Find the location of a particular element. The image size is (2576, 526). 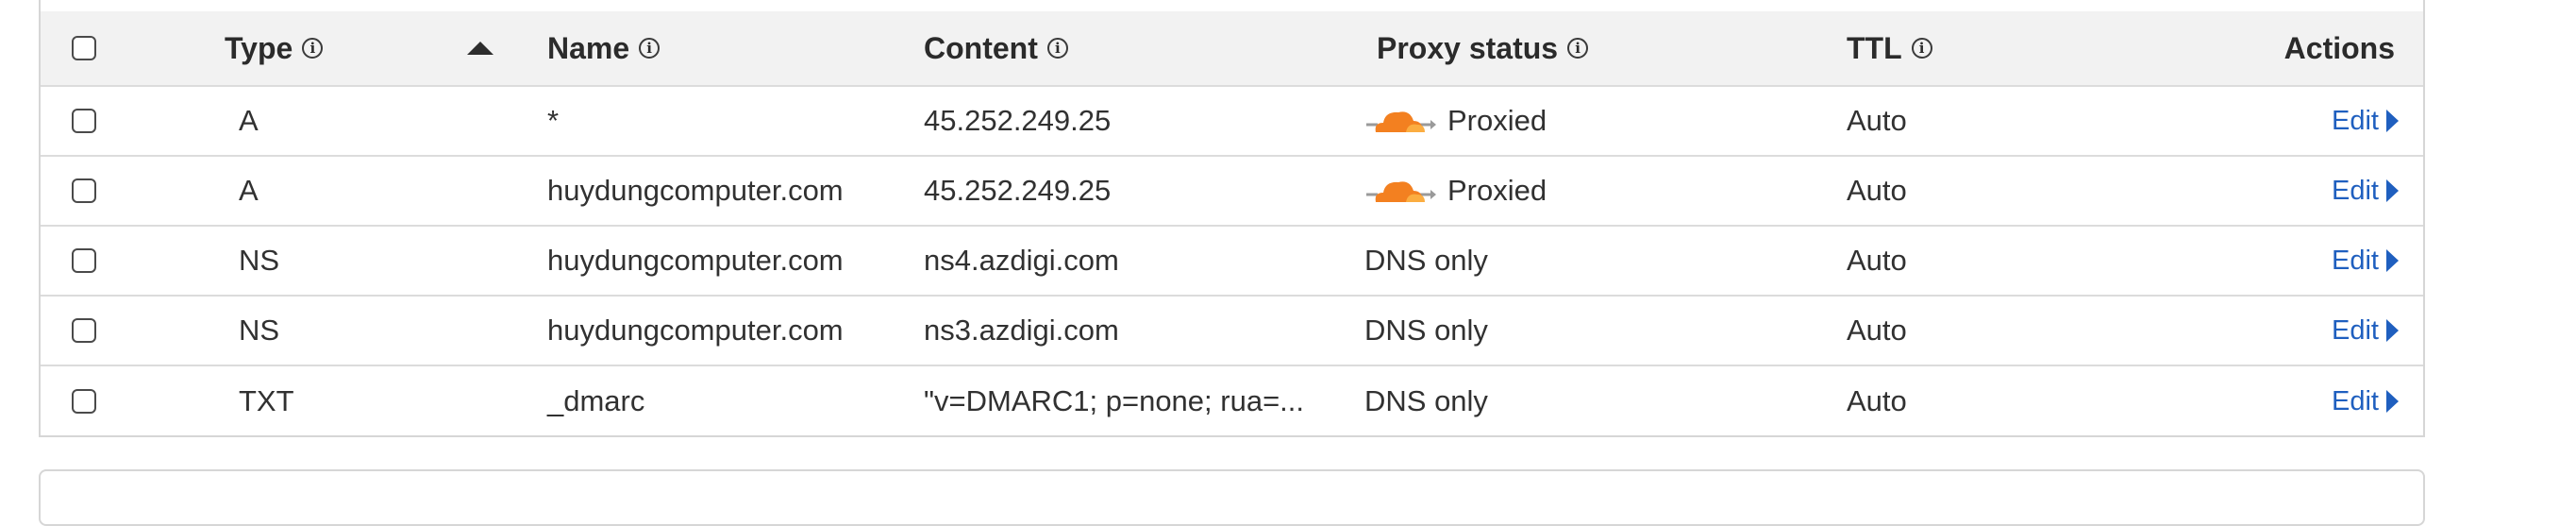

column-header-type: Type i is located at coordinates (274, 48).